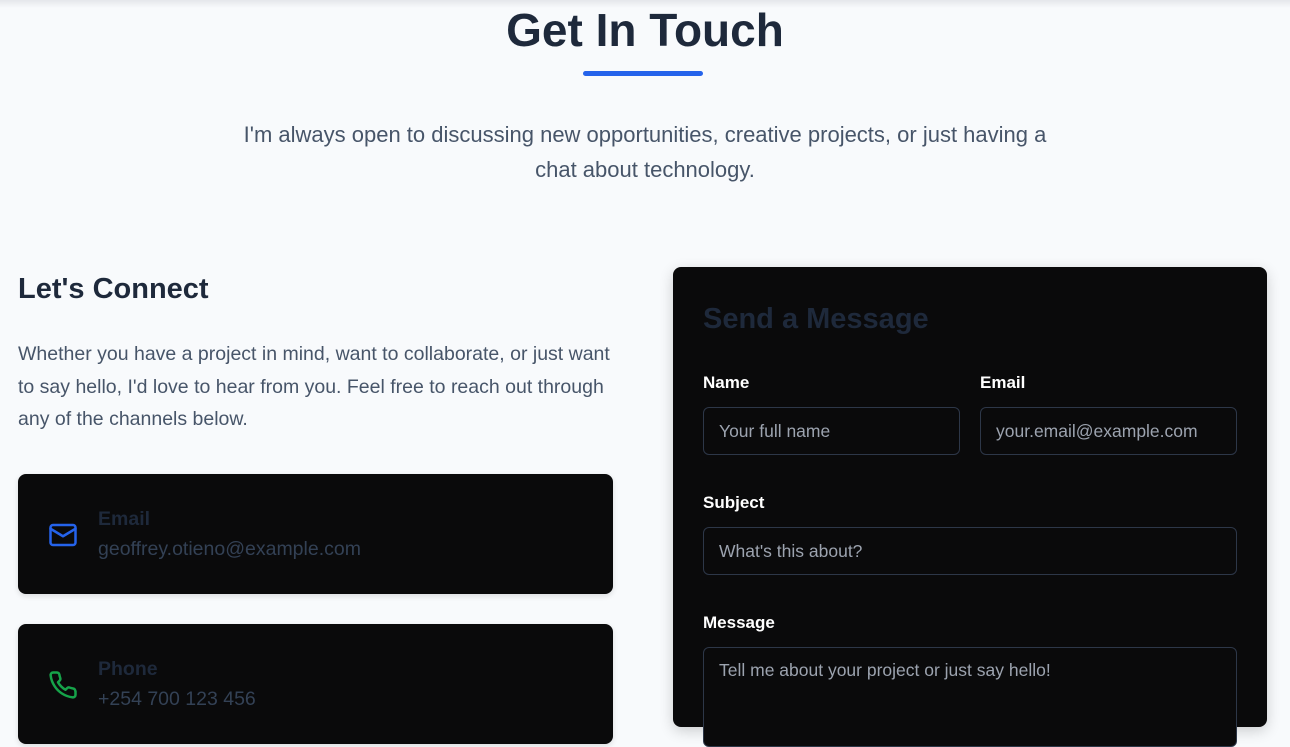 The image size is (1290, 747). What do you see at coordinates (831, 431) in the screenshot?
I see `name-input` at bounding box center [831, 431].